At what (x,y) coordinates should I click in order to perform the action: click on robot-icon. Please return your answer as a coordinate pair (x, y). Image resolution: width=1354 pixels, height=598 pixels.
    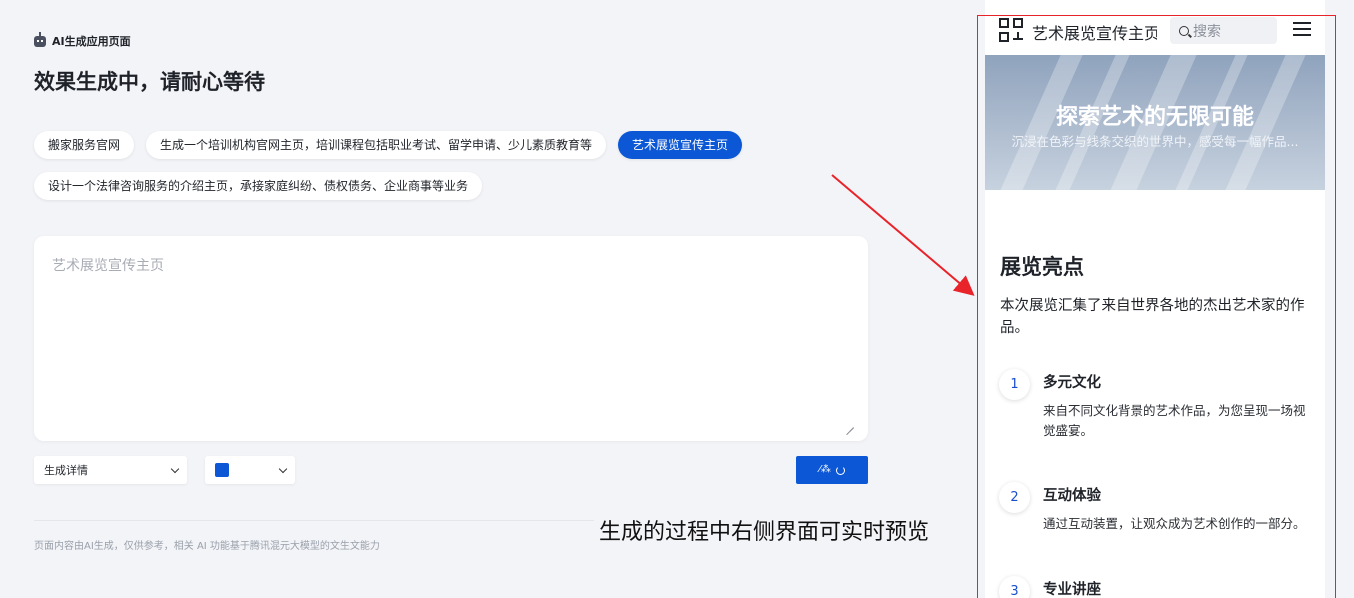
    Looking at the image, I should click on (40, 39).